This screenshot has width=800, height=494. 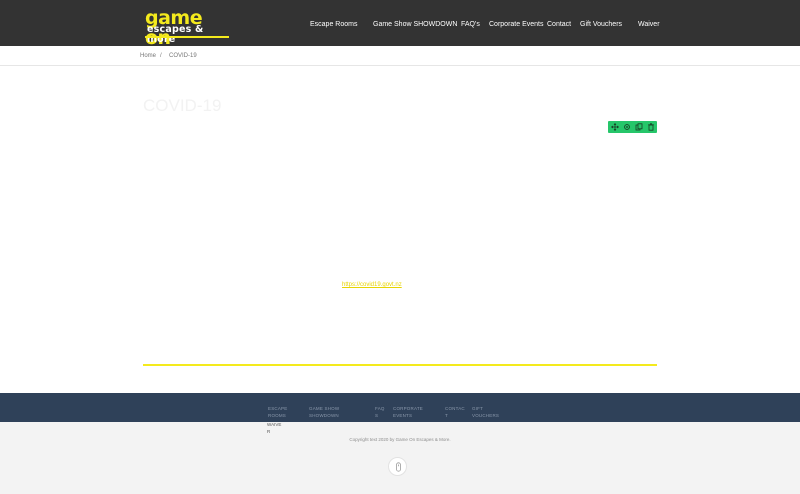 What do you see at coordinates (175, 34) in the screenshot?
I see `logo-tagline: escapes & more` at bounding box center [175, 34].